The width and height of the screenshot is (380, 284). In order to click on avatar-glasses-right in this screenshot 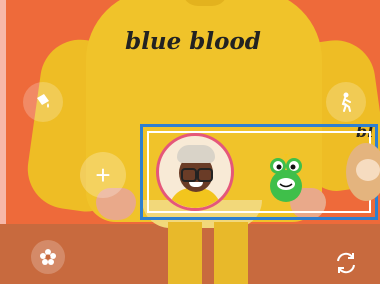, I will do `click(205, 175)`.